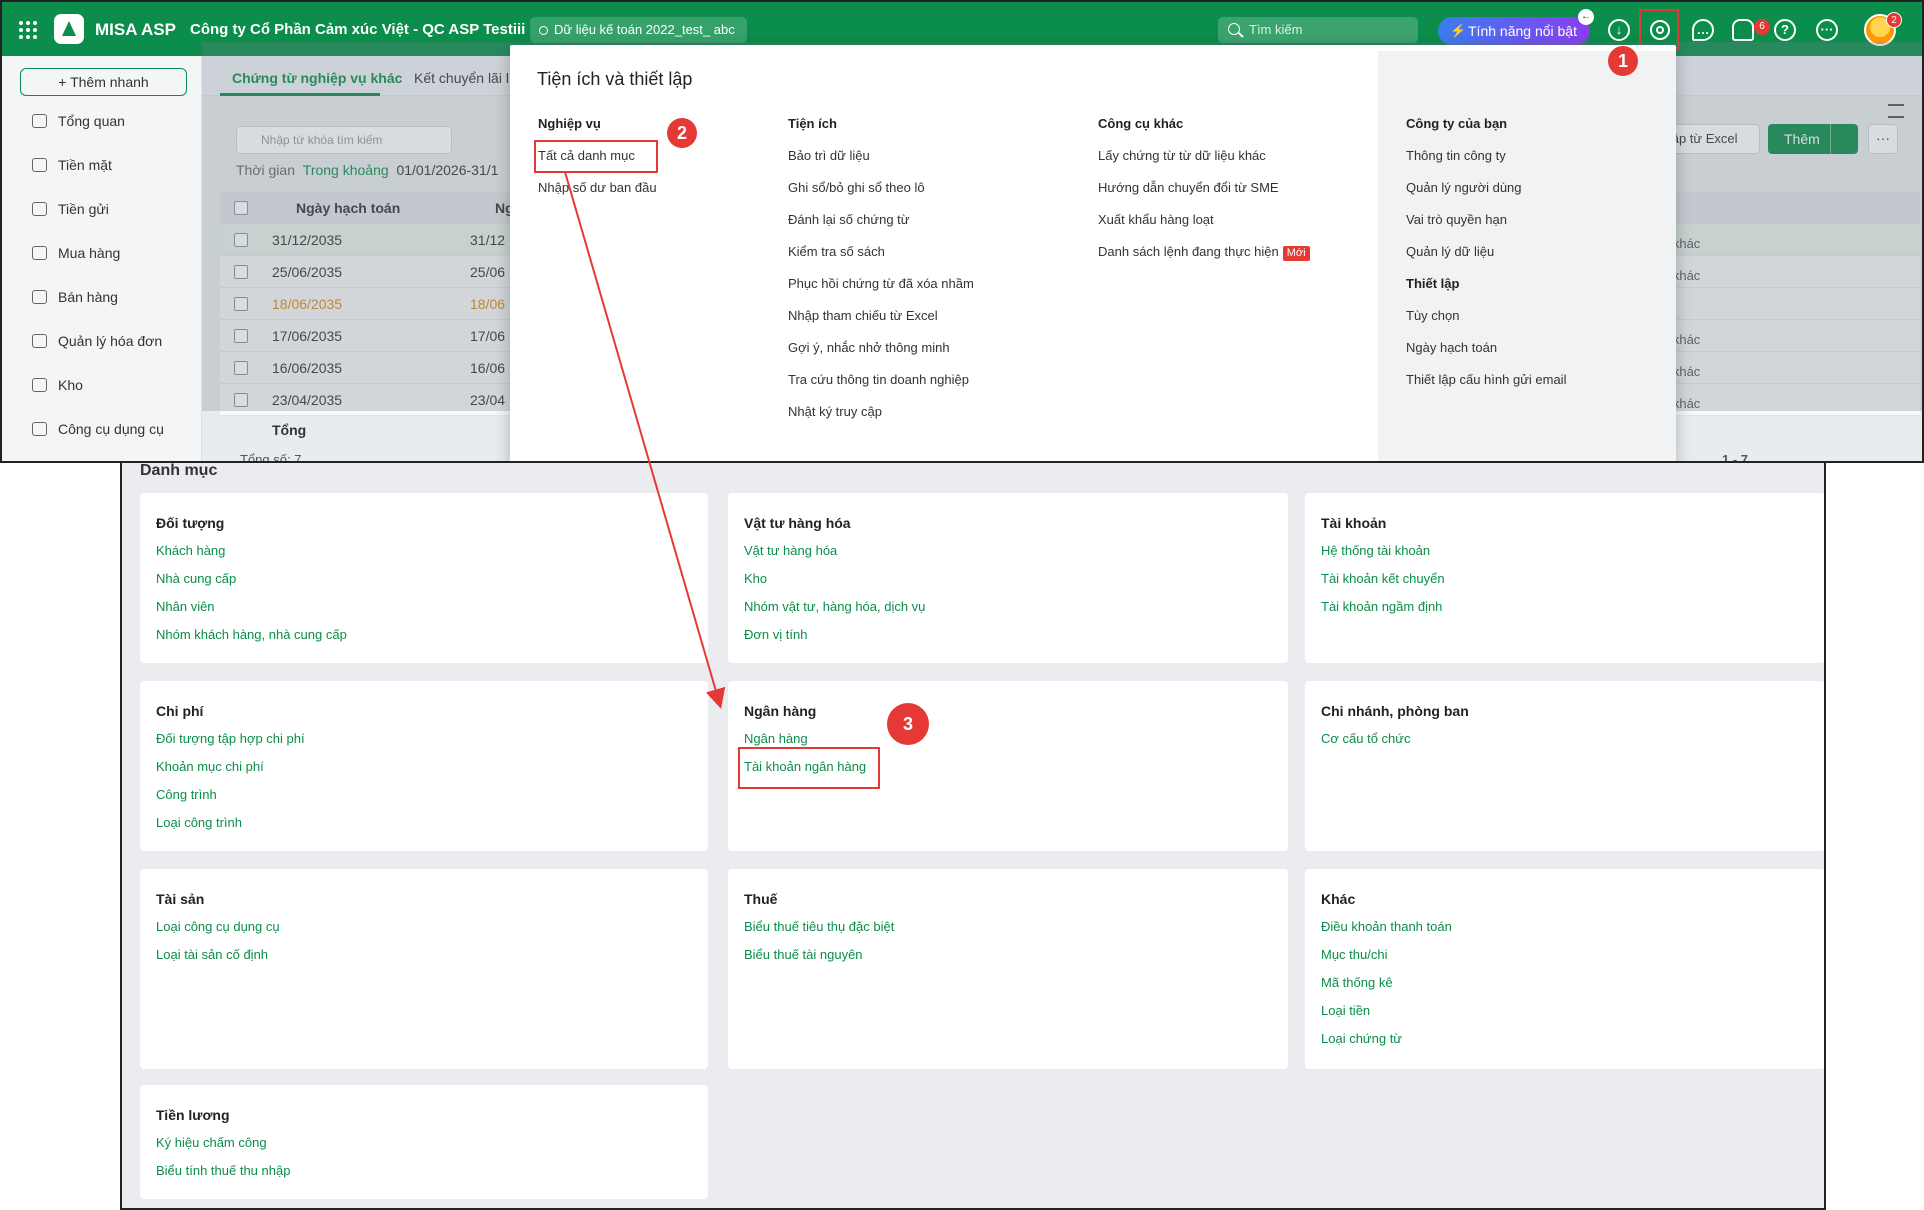  I want to click on menu-item: Lấy chứng từ từ dữ liệu khác, so click(1204, 163).